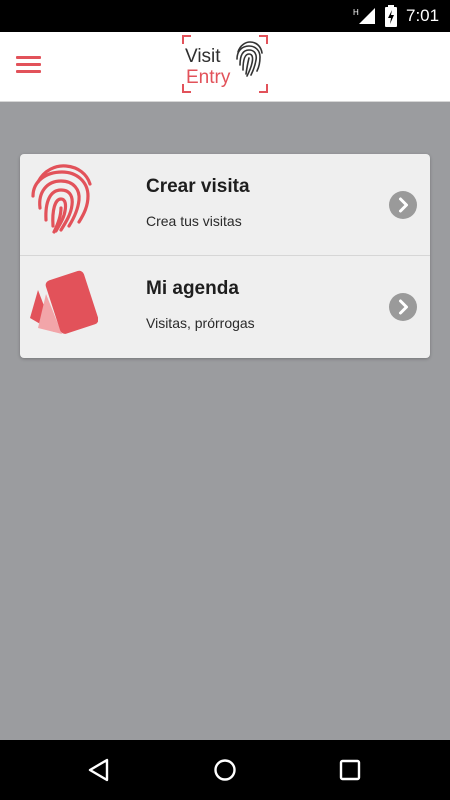 The height and width of the screenshot is (800, 450). I want to click on menu-item-subtitle: Crea tus visitas, so click(194, 221).